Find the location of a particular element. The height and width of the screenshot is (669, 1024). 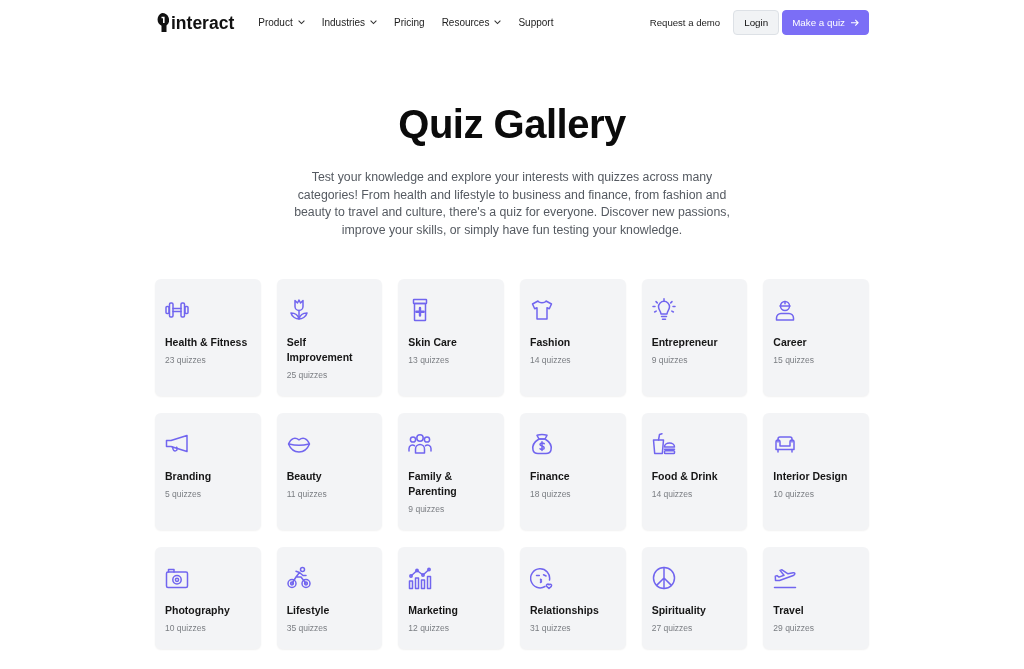

category-card: Travel 29 quizzes is located at coordinates (816, 598).